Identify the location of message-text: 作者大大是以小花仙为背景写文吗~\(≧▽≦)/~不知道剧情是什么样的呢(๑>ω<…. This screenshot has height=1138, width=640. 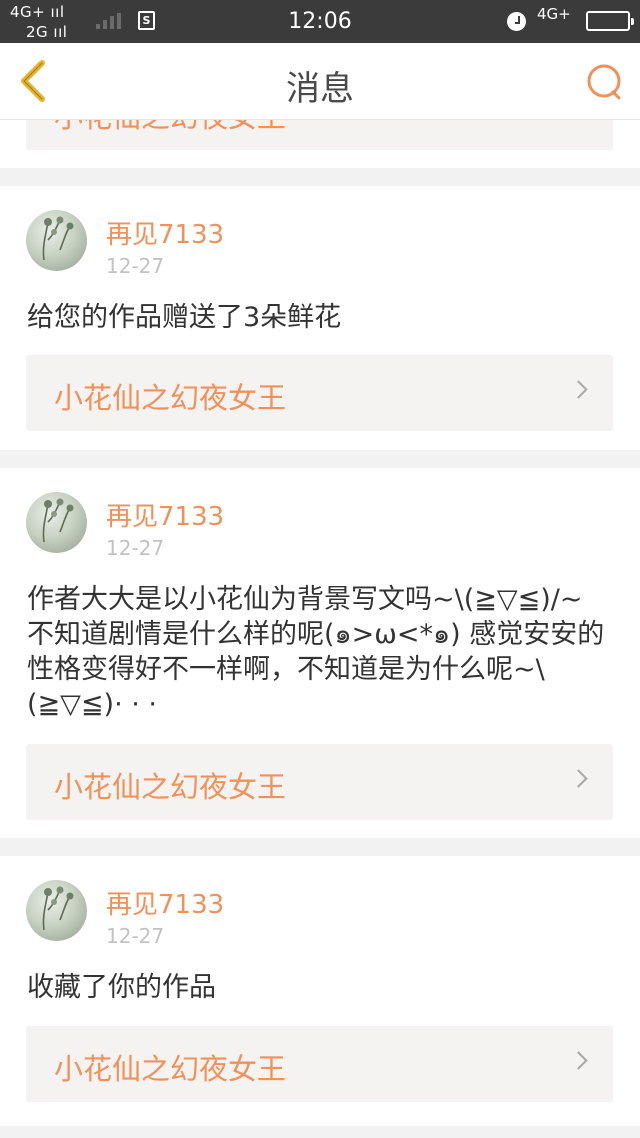
(316, 652).